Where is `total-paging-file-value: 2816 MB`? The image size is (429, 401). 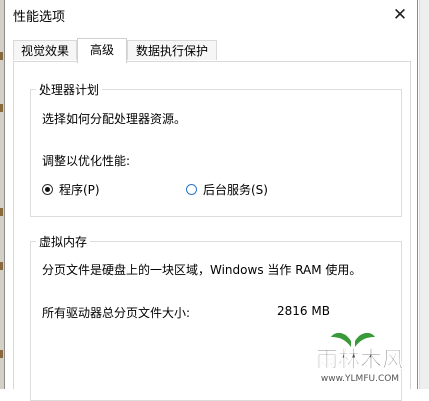 total-paging-file-value: 2816 MB is located at coordinates (303, 311).